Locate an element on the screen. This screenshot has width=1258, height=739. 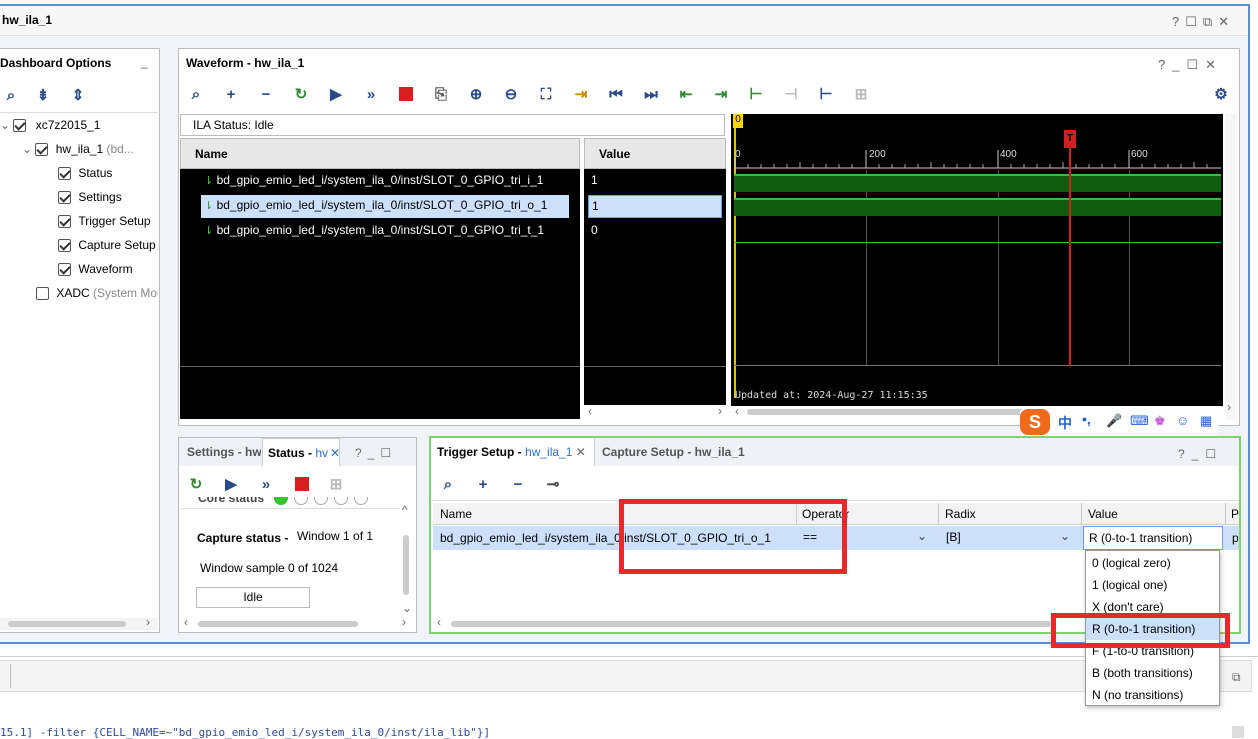
status-hscroll: ‹ › is located at coordinates (298, 622).